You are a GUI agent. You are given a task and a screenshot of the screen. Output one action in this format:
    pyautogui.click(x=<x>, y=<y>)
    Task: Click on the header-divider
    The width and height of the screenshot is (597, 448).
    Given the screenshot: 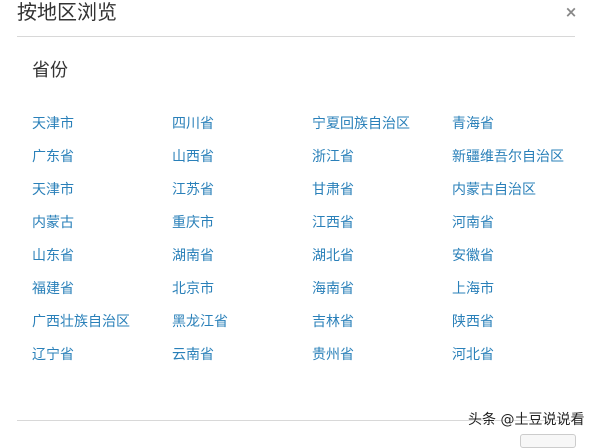 What is the action you would take?
    pyautogui.click(x=296, y=36)
    